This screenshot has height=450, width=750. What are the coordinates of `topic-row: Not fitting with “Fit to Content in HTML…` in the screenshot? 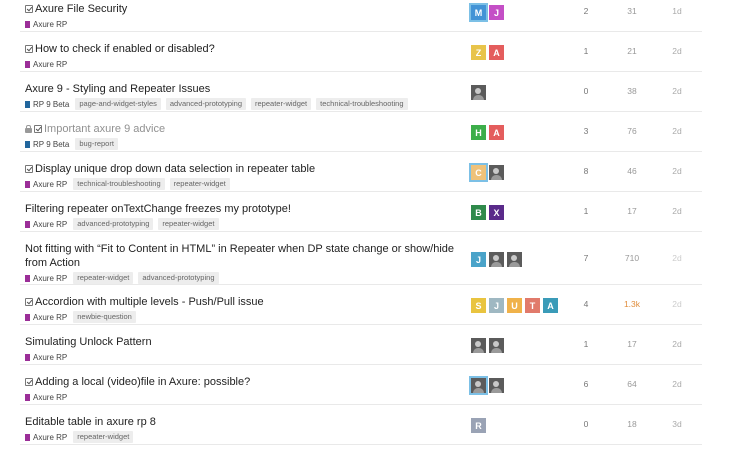 It's located at (361, 258).